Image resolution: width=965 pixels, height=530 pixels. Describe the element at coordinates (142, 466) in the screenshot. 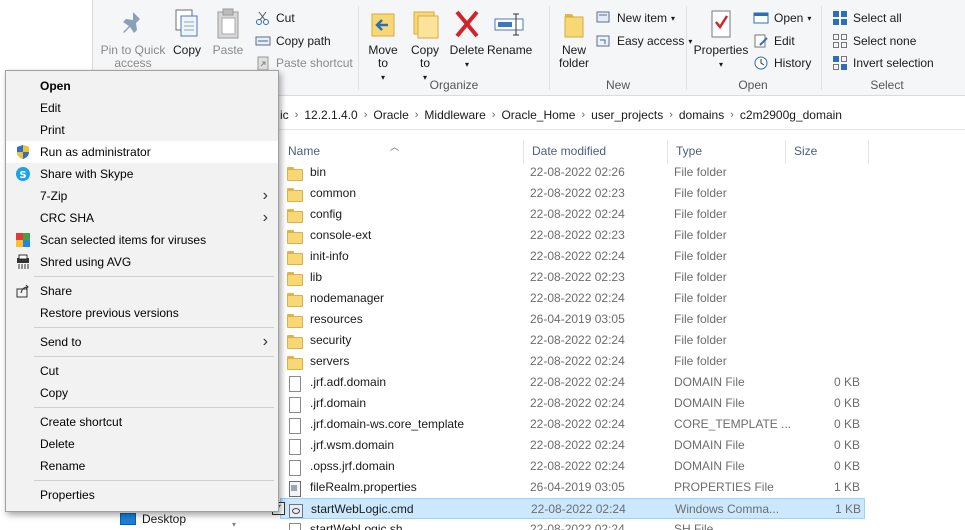

I see `menu-item-rename: Rename` at that location.